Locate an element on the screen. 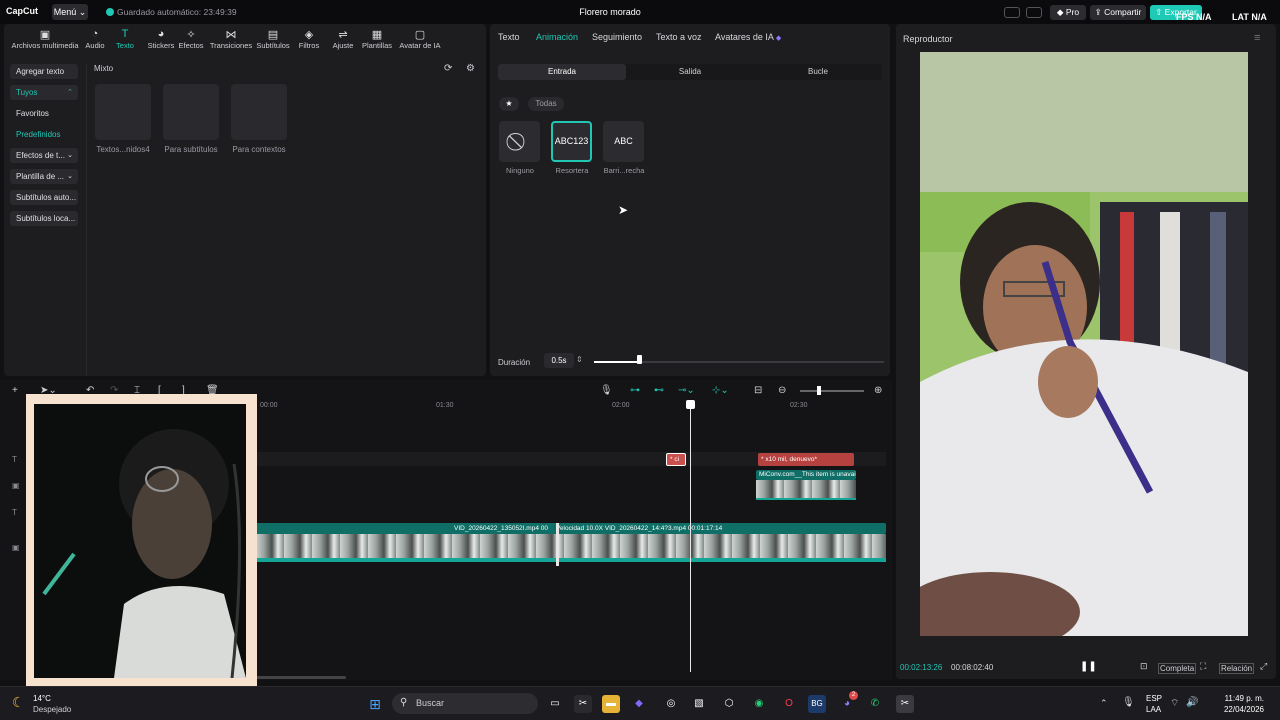 This screenshot has width=1280, height=720. auto-snap-icon: ⊷ is located at coordinates (659, 390).